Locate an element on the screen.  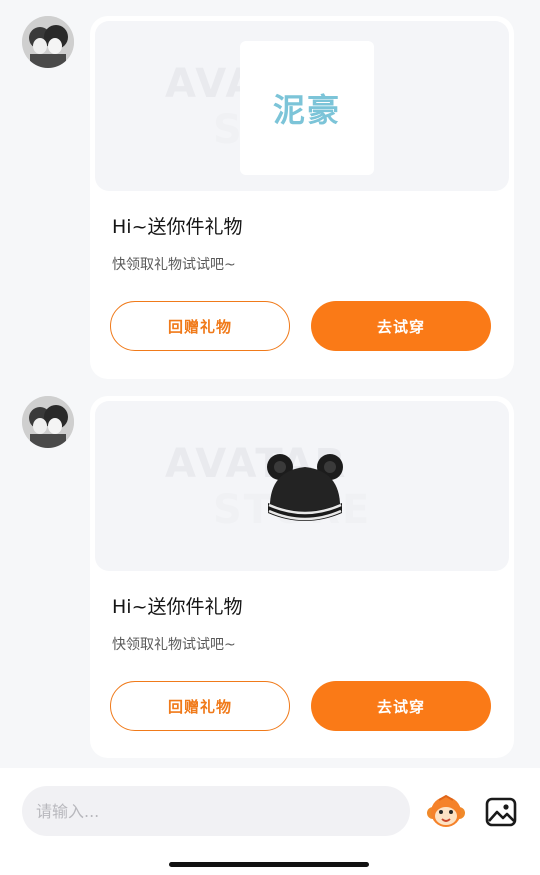
home-indicator is located at coordinates (269, 864).